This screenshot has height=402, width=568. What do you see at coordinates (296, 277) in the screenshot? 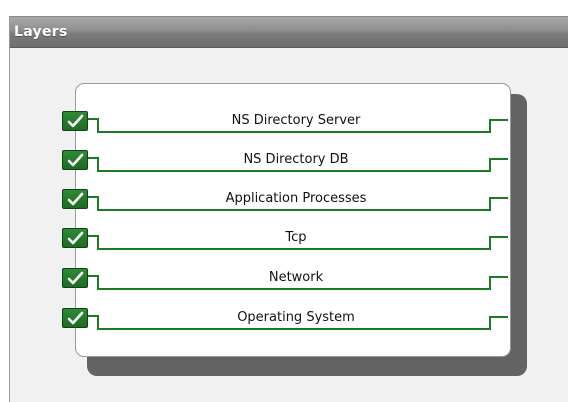
I see `layer-label: Network` at bounding box center [296, 277].